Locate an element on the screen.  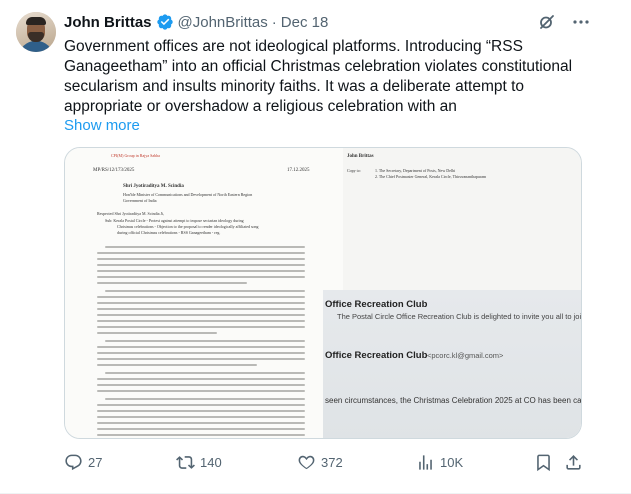
reply-icon is located at coordinates (73, 462).